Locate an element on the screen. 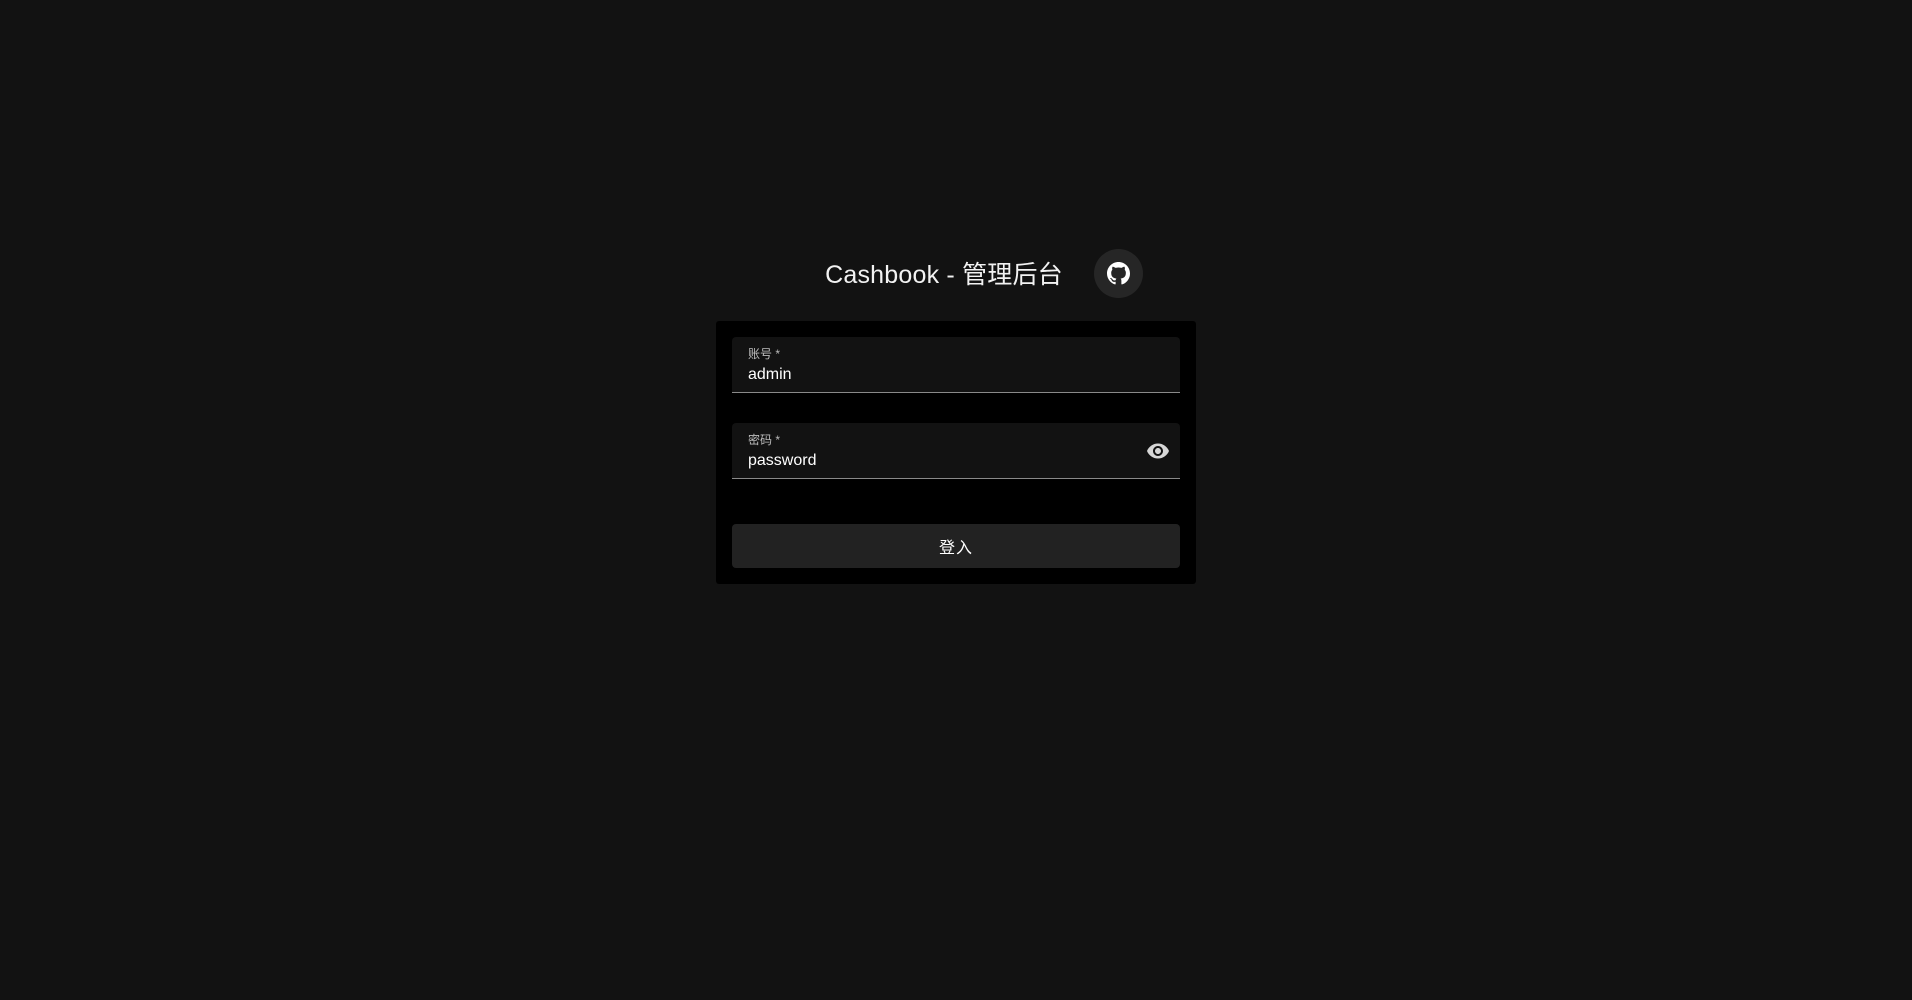  password-label: 密码 * is located at coordinates (764, 440).